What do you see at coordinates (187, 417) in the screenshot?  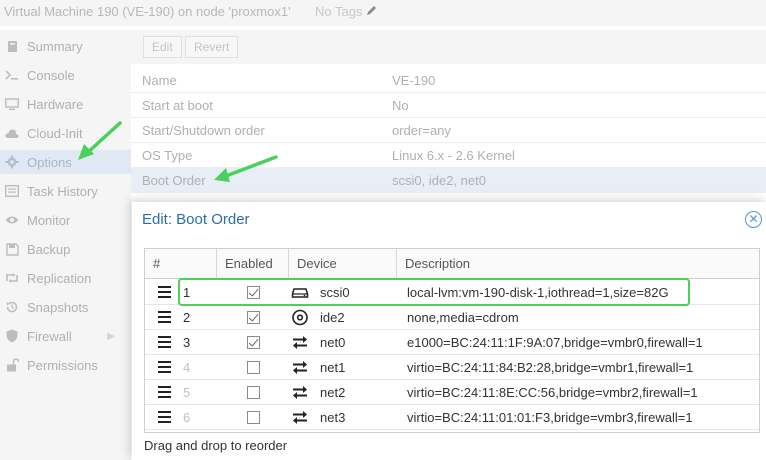 I see `row-number: 6` at bounding box center [187, 417].